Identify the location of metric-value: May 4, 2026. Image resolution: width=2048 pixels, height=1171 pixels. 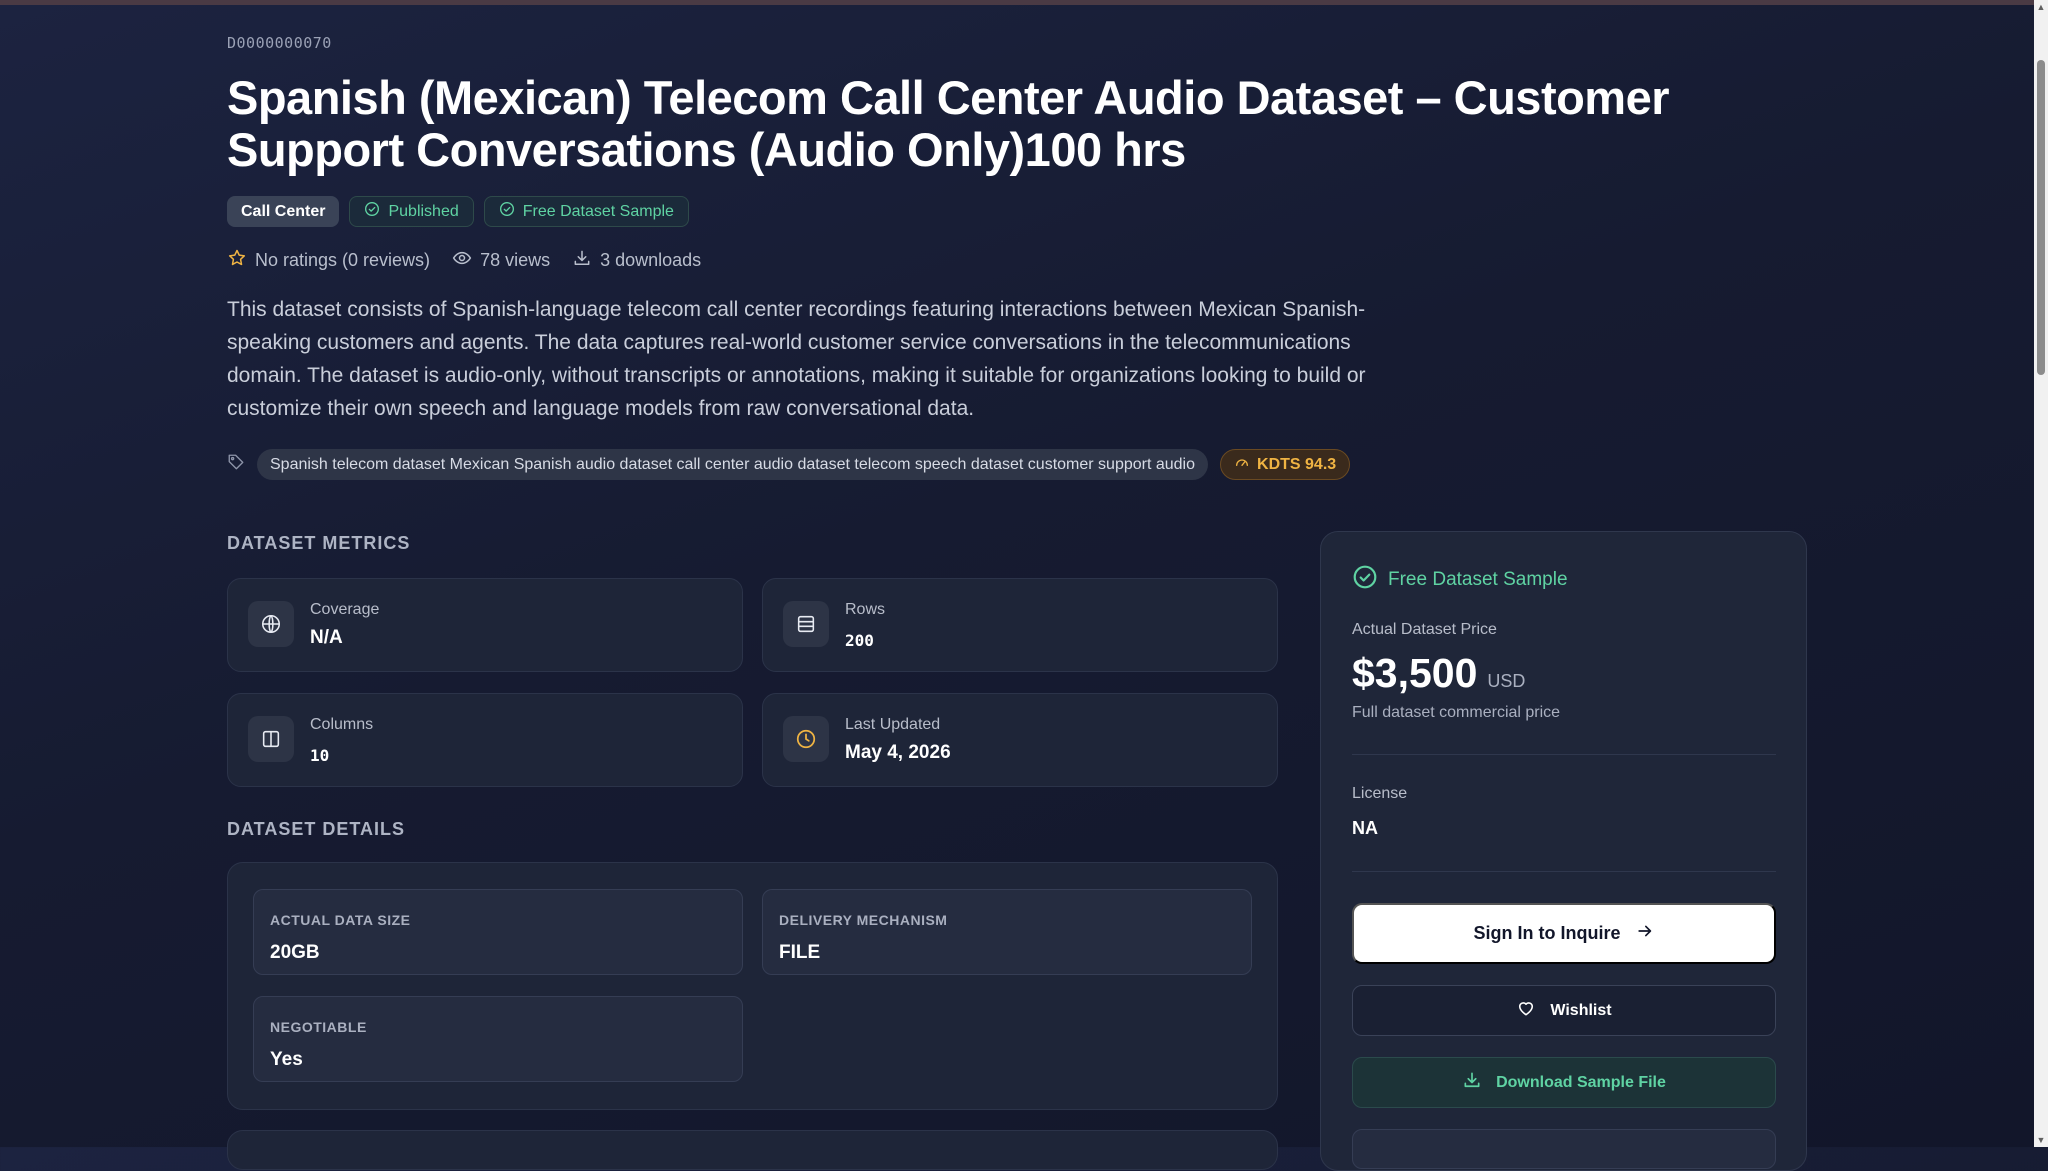
(898, 752).